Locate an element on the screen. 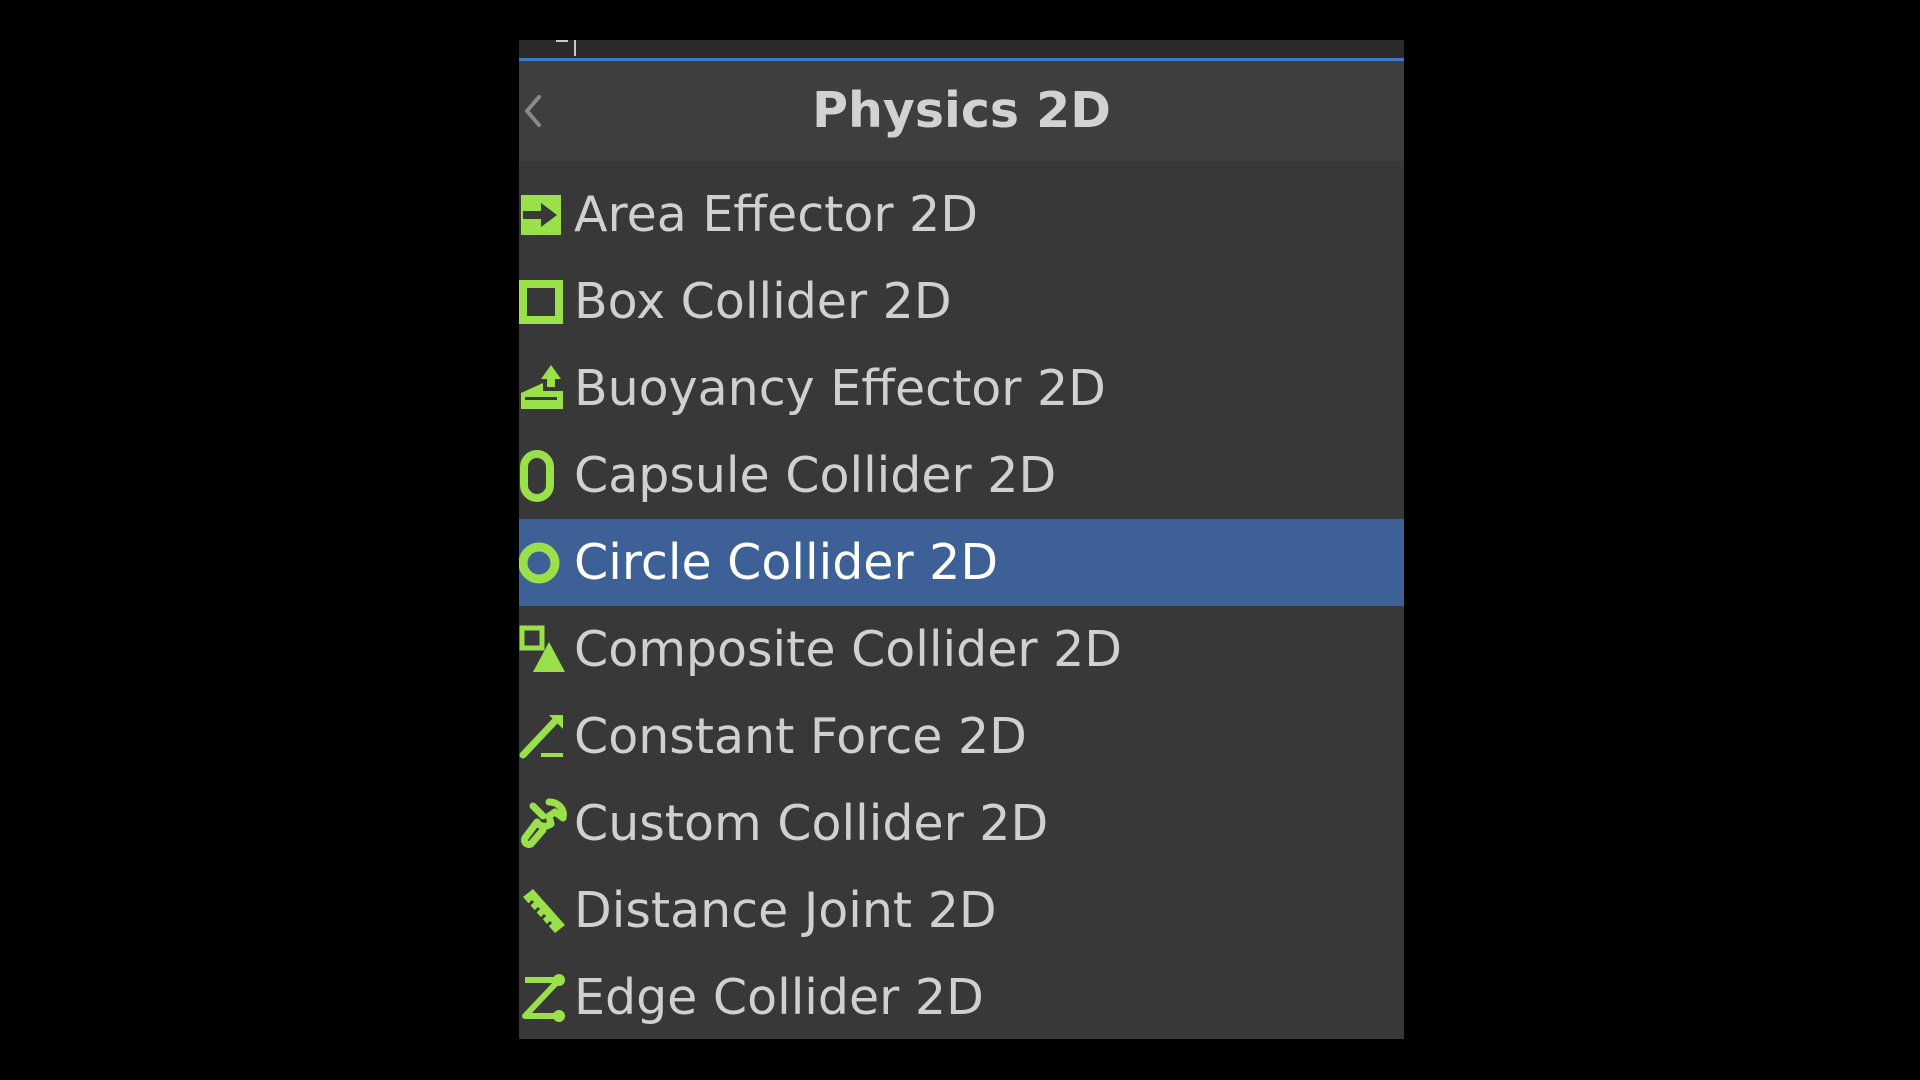 The image size is (1920, 1080). list-item-area-effector-2d: Area Effector 2D is located at coordinates (961, 214).